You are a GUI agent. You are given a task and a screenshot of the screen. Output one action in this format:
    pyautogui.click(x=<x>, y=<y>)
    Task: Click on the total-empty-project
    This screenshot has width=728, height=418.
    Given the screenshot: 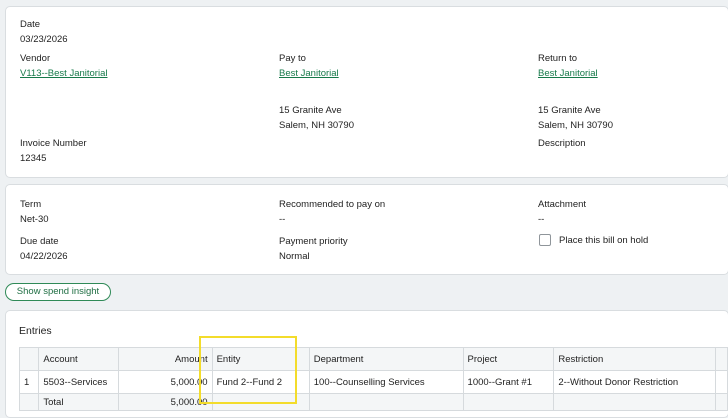 What is the action you would take?
    pyautogui.click(x=508, y=402)
    